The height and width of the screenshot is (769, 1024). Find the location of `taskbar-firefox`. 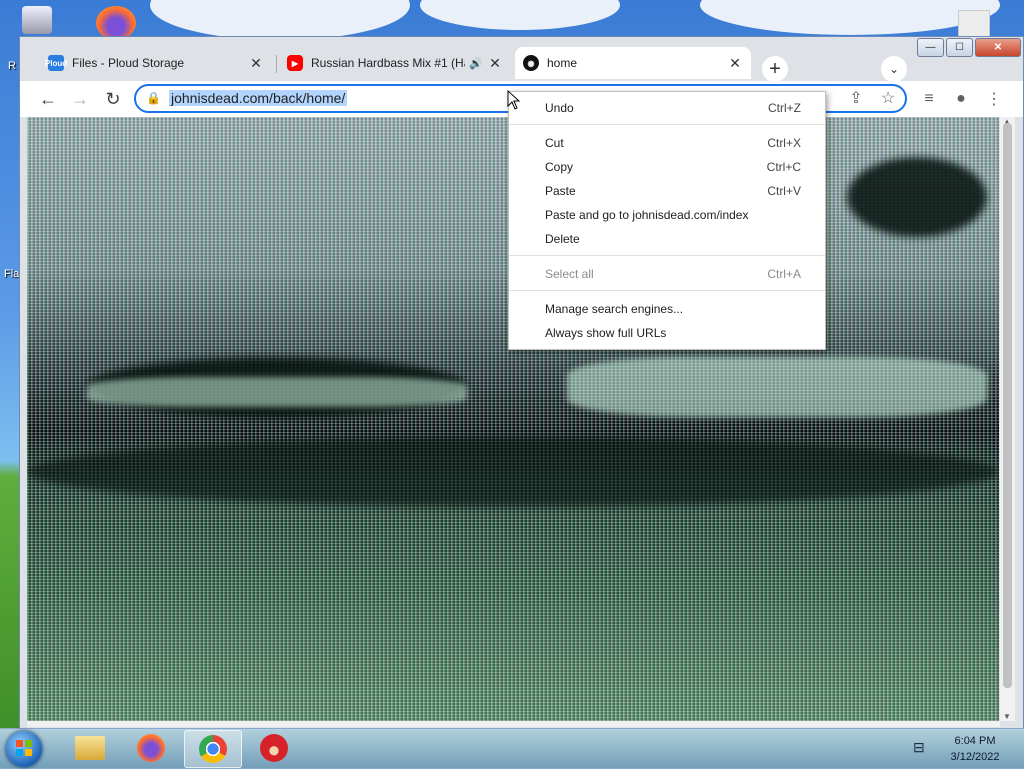

taskbar-firefox is located at coordinates (151, 748).